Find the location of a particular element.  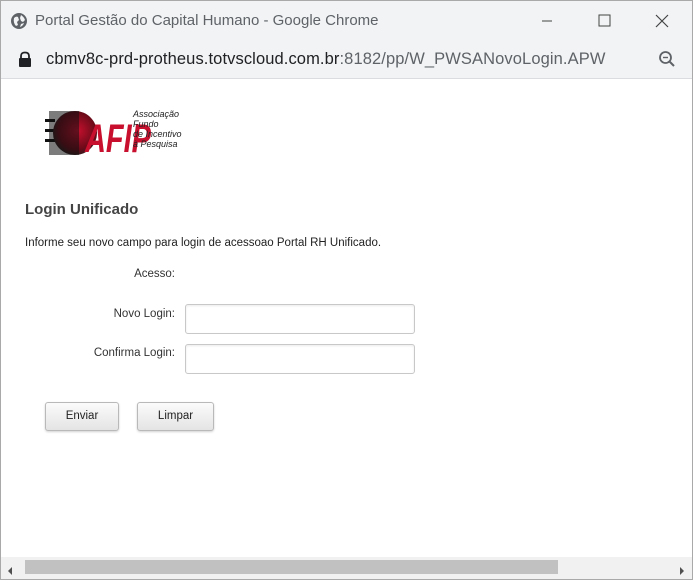

limpar-button: Limpar is located at coordinates (175, 416).